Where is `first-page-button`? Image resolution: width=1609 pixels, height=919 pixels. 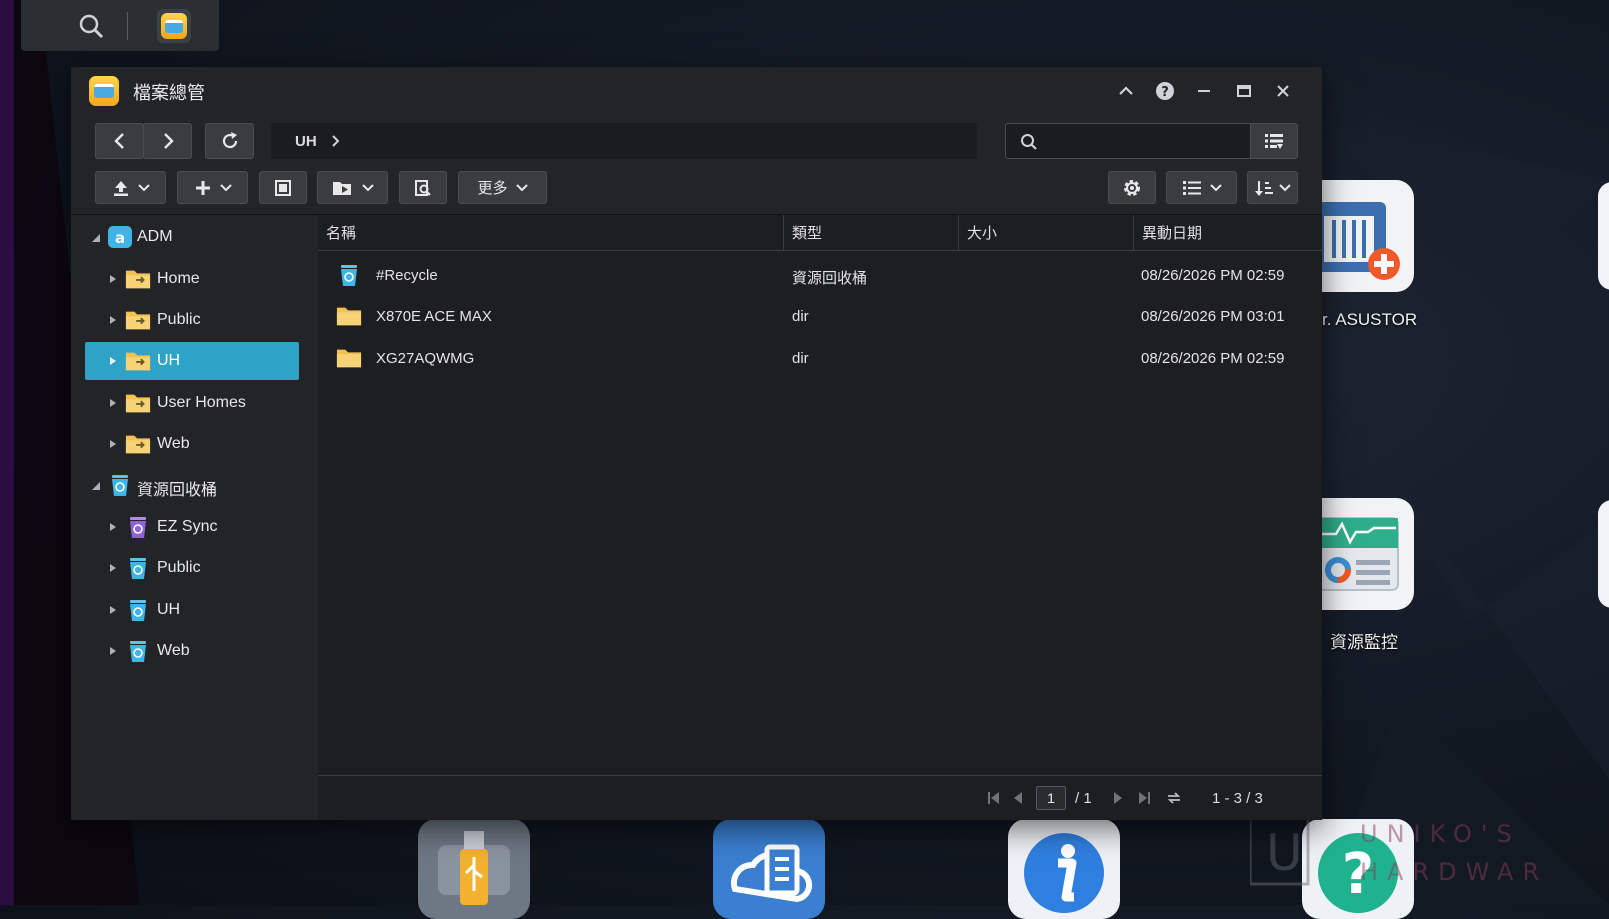 first-page-button is located at coordinates (994, 798).